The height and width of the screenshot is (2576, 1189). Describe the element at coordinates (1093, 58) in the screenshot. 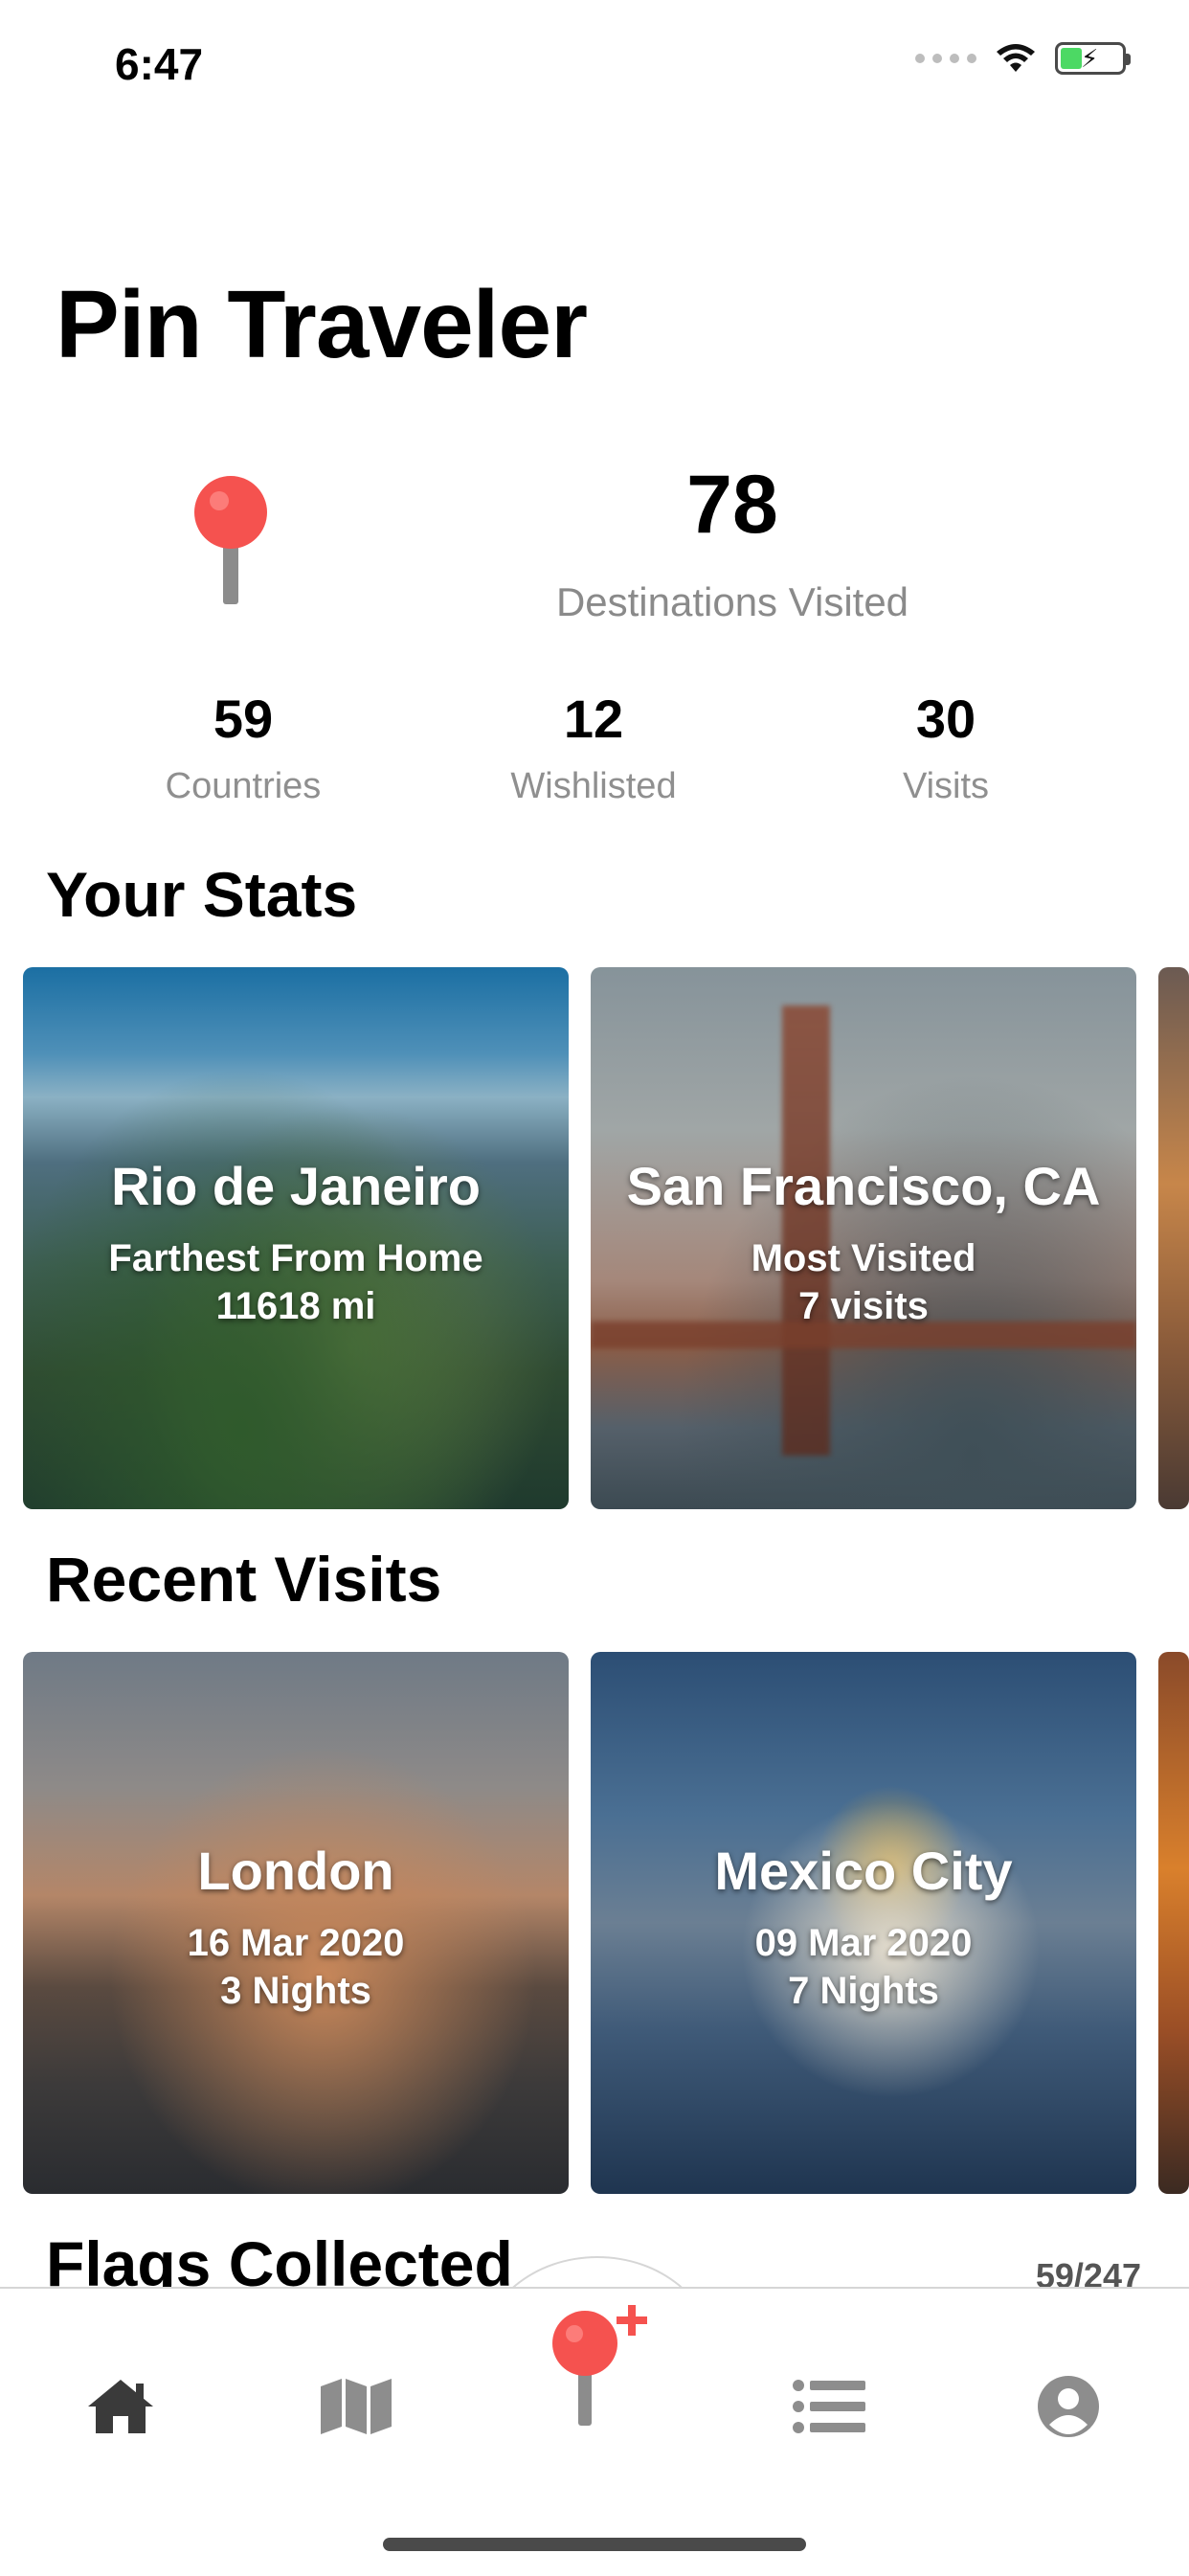

I see `battery-icon: ⚡` at that location.